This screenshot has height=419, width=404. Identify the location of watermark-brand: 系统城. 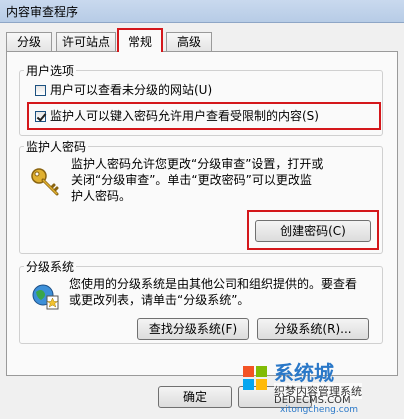
(304, 373).